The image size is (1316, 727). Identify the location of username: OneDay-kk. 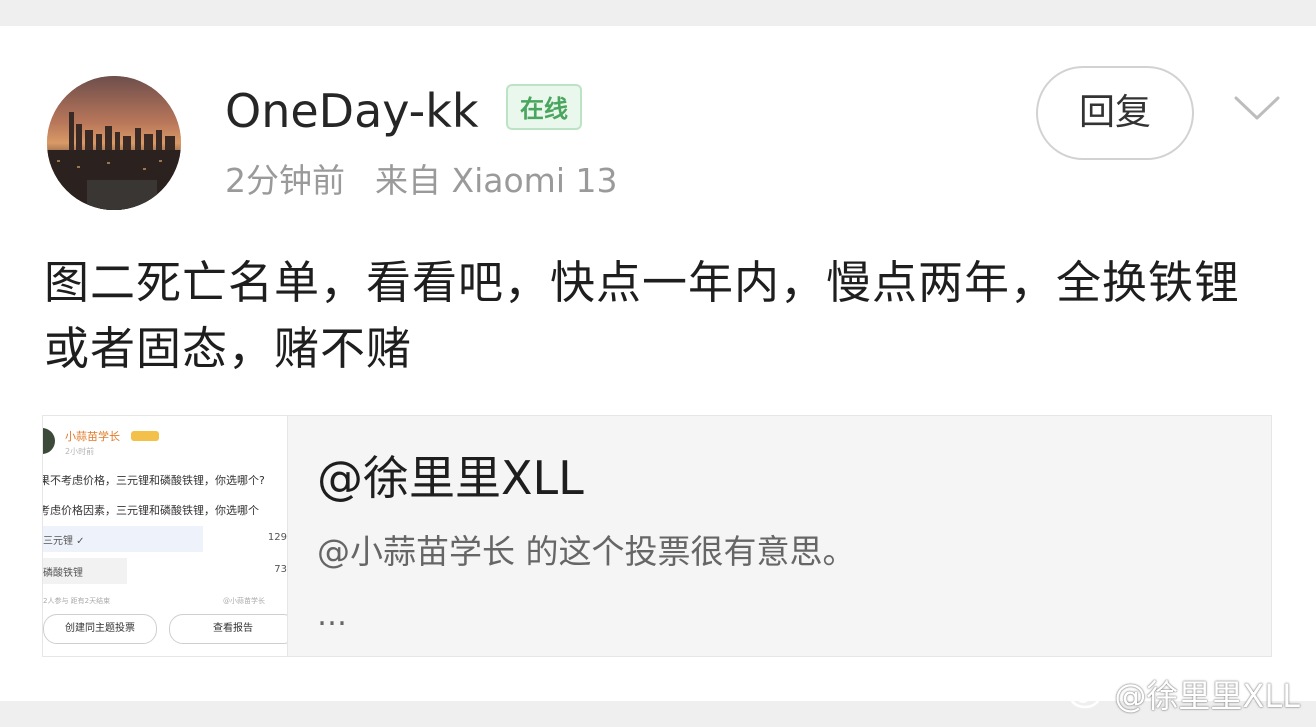
(352, 111).